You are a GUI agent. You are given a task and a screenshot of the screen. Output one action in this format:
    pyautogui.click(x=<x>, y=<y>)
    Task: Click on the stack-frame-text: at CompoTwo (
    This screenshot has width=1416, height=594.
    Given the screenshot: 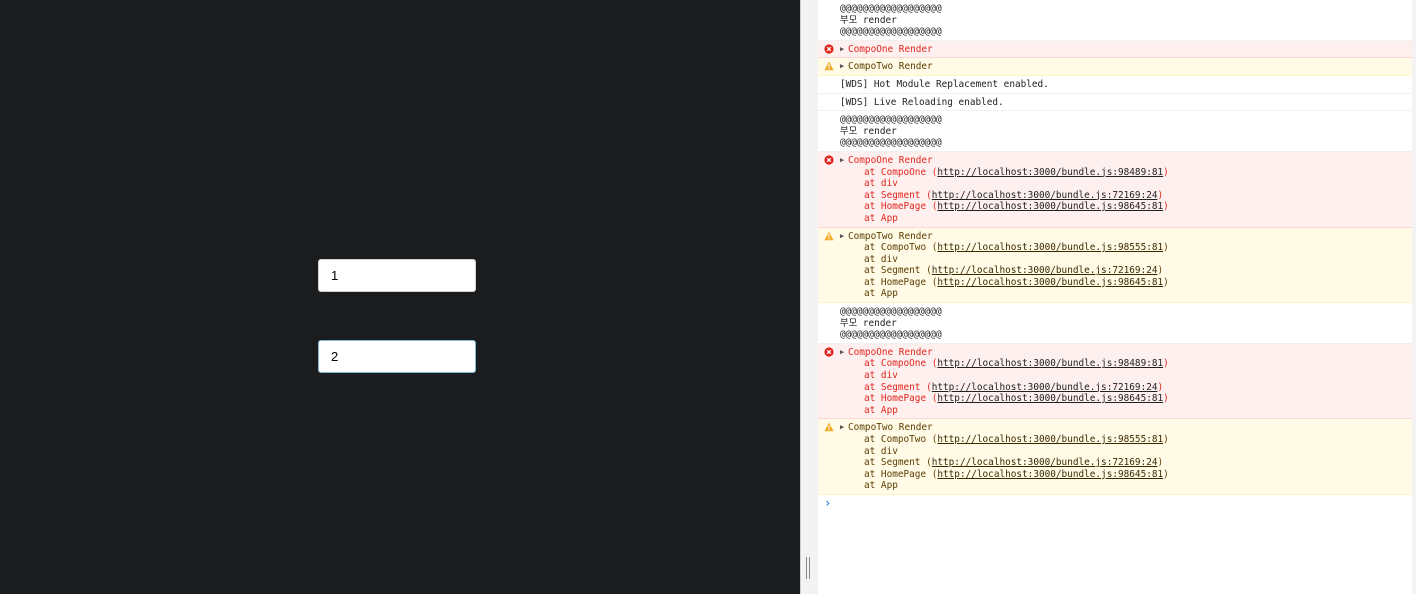 What is the action you would take?
    pyautogui.click(x=901, y=248)
    